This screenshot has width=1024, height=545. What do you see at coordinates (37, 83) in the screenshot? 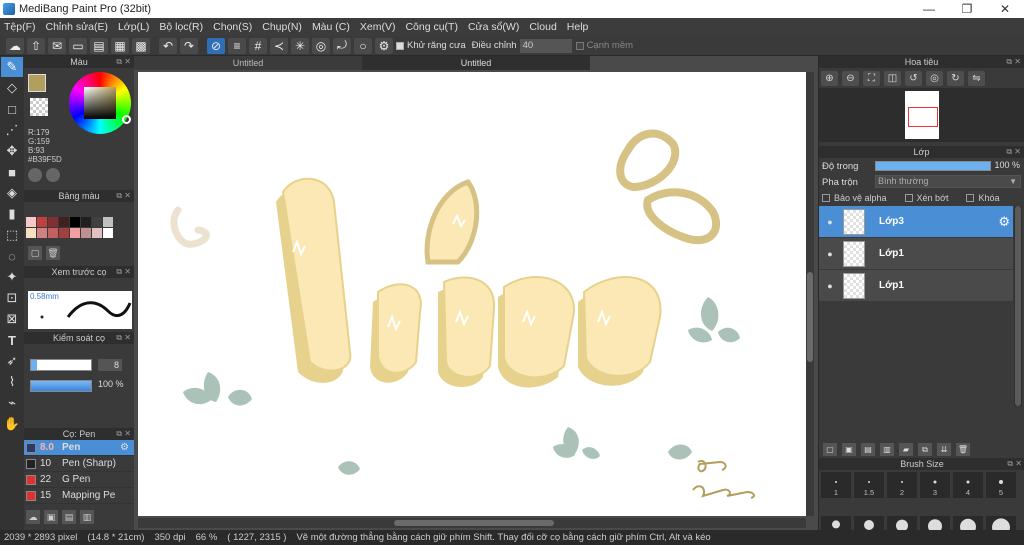
I see `foreground-color-swatch` at bounding box center [37, 83].